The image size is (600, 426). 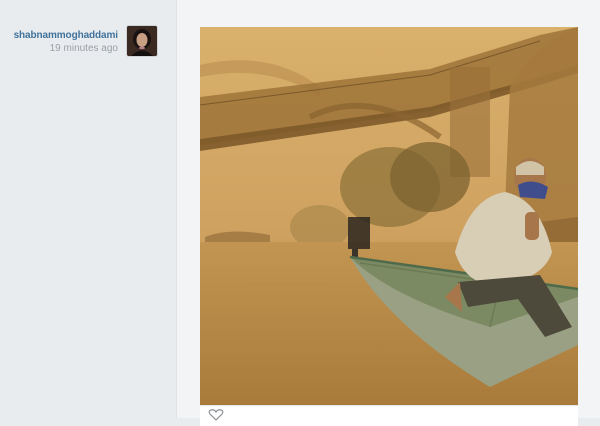 What do you see at coordinates (66, 35) in the screenshot?
I see `username-link: shabnammoghaddami` at bounding box center [66, 35].